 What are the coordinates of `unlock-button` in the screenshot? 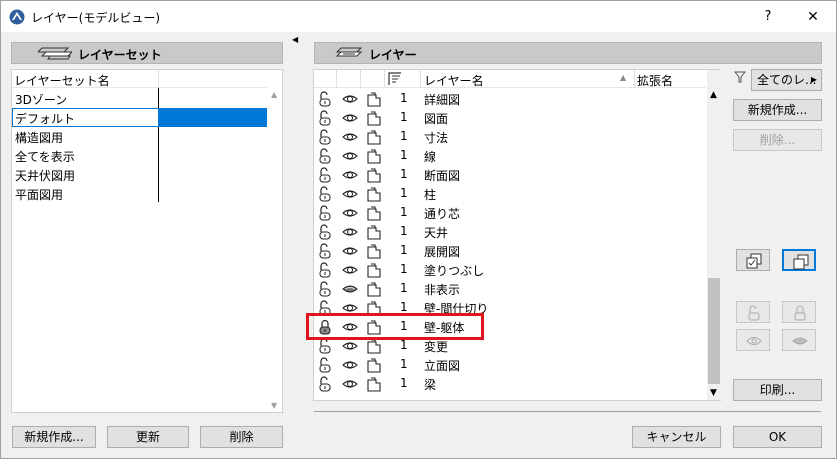 It's located at (753, 312).